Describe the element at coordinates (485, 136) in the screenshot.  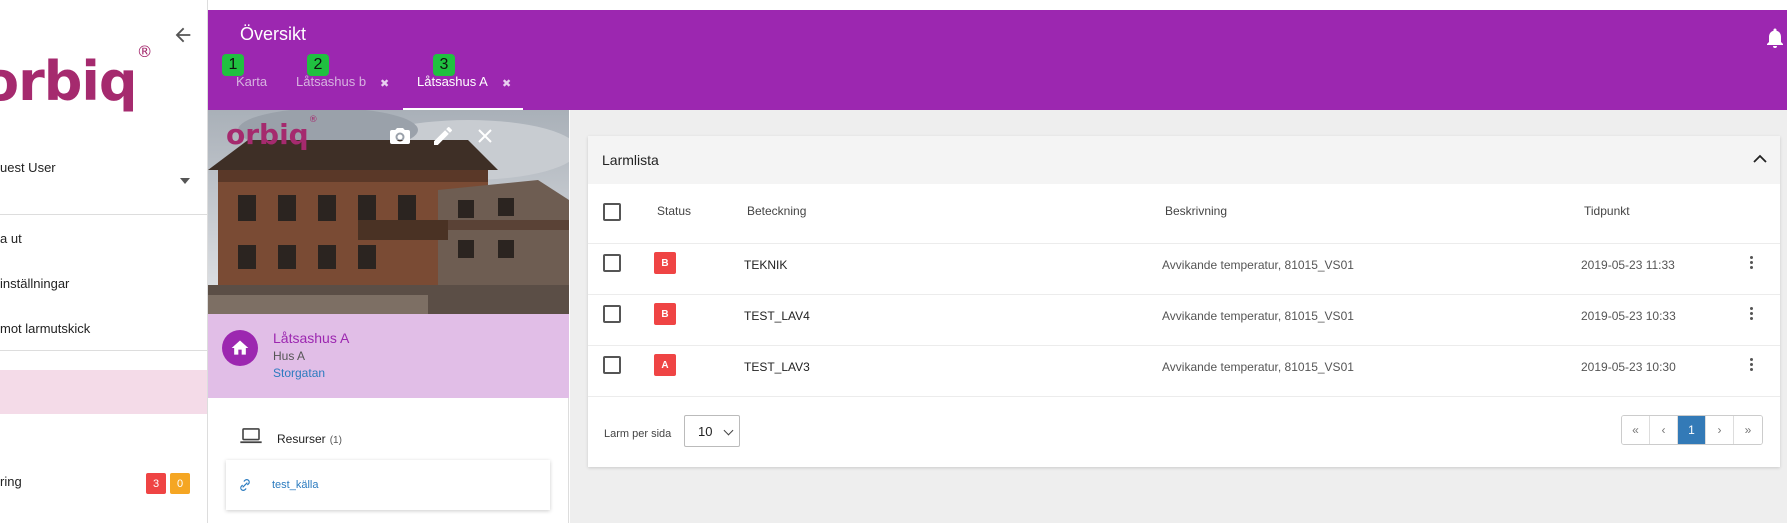
I see `close-icon` at that location.